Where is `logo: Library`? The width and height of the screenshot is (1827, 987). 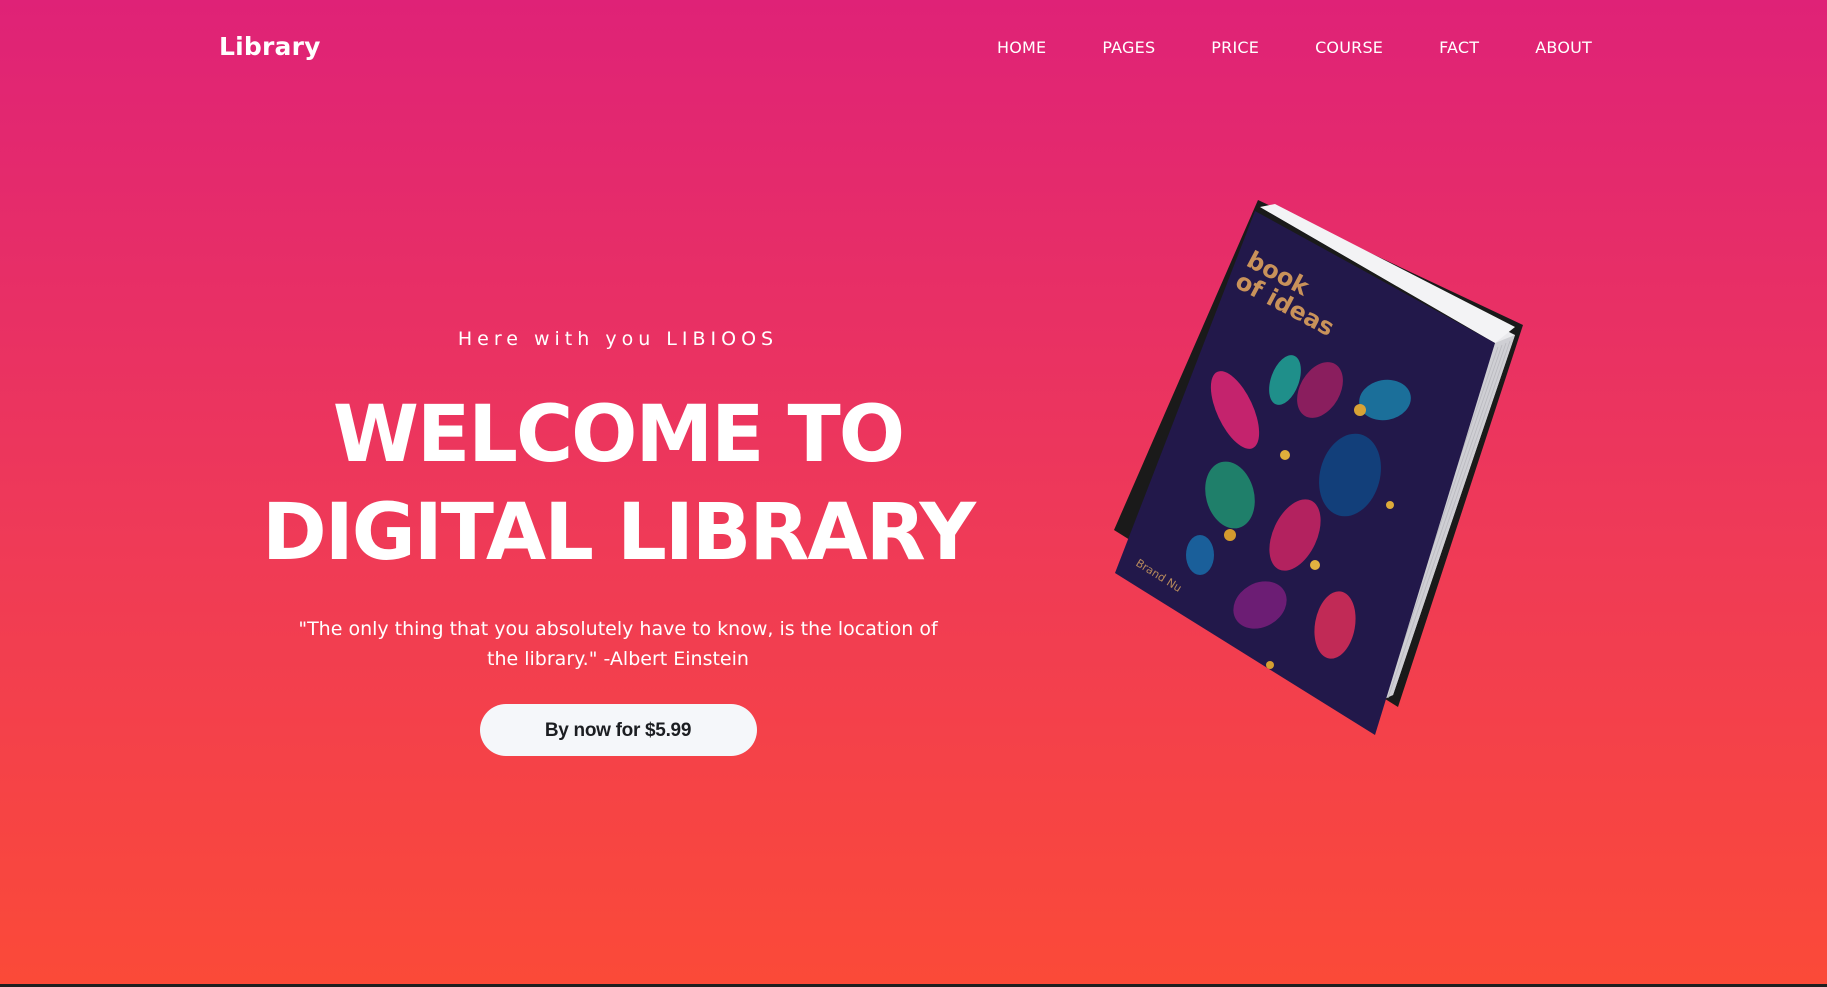
logo: Library is located at coordinates (270, 46).